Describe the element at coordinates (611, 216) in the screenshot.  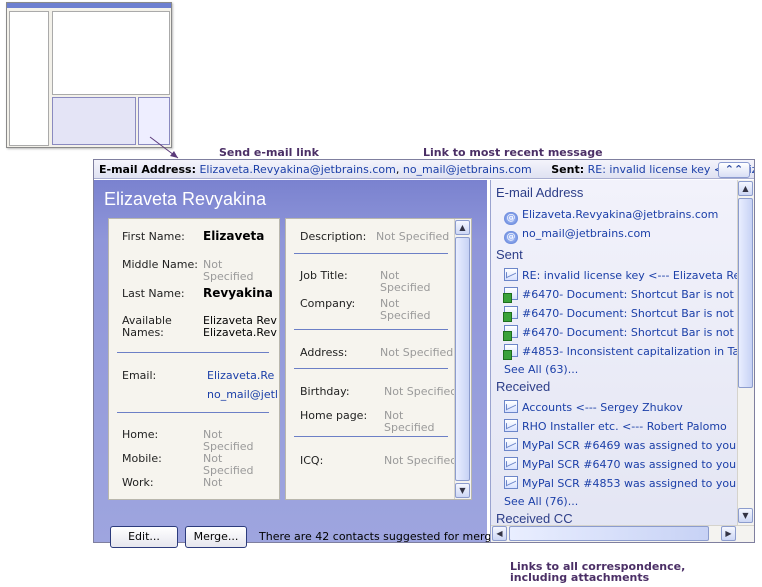
I see `email-address-link: @ Elizaveta.Revyakina@jetbrains.com` at that location.